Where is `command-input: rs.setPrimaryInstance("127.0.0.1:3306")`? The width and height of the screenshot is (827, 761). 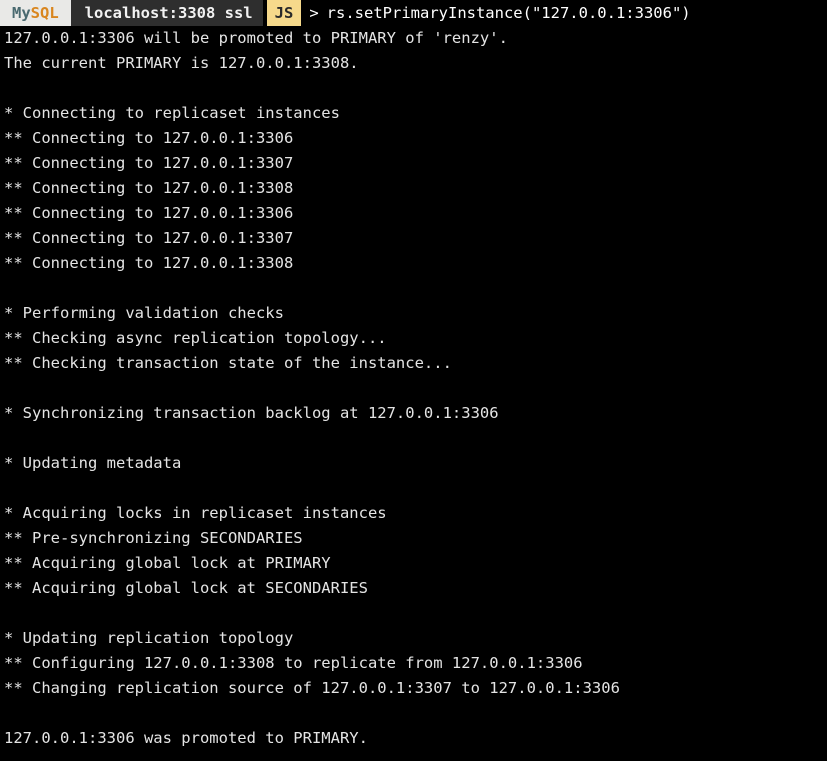 command-input: rs.setPrimaryInstance("127.0.0.1:3306") is located at coordinates (504, 13).